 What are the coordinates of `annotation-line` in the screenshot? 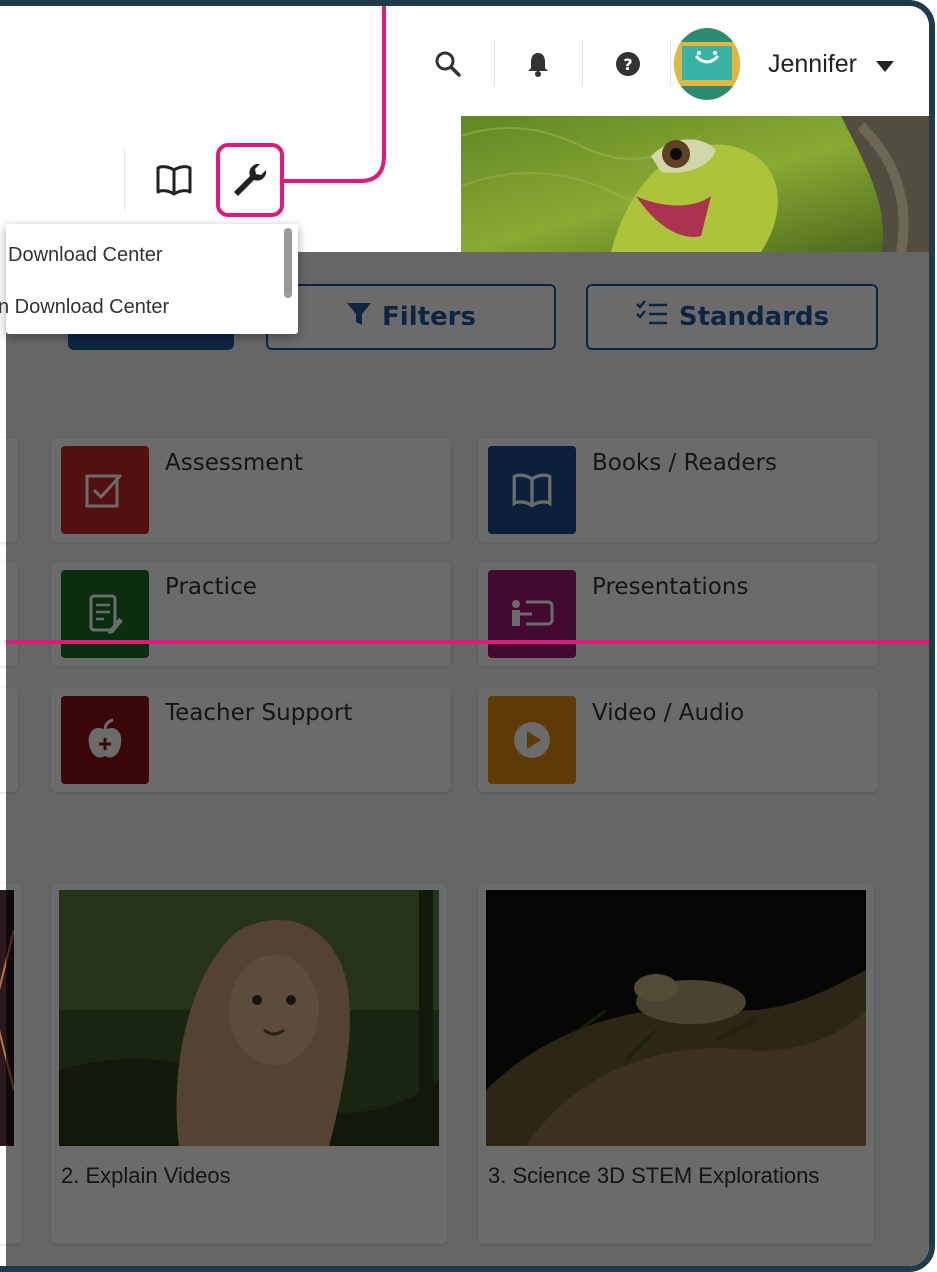 It's located at (467, 642).